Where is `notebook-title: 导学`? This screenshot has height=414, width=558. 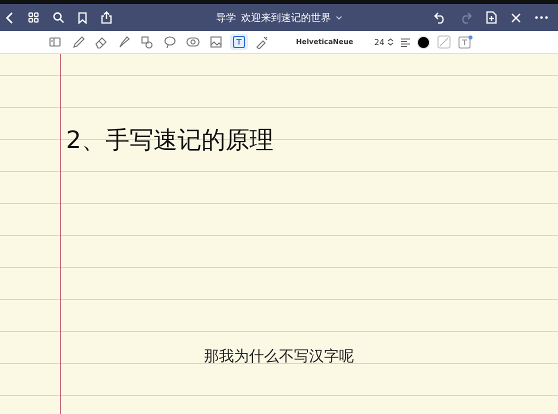
notebook-title: 导学 is located at coordinates (226, 18).